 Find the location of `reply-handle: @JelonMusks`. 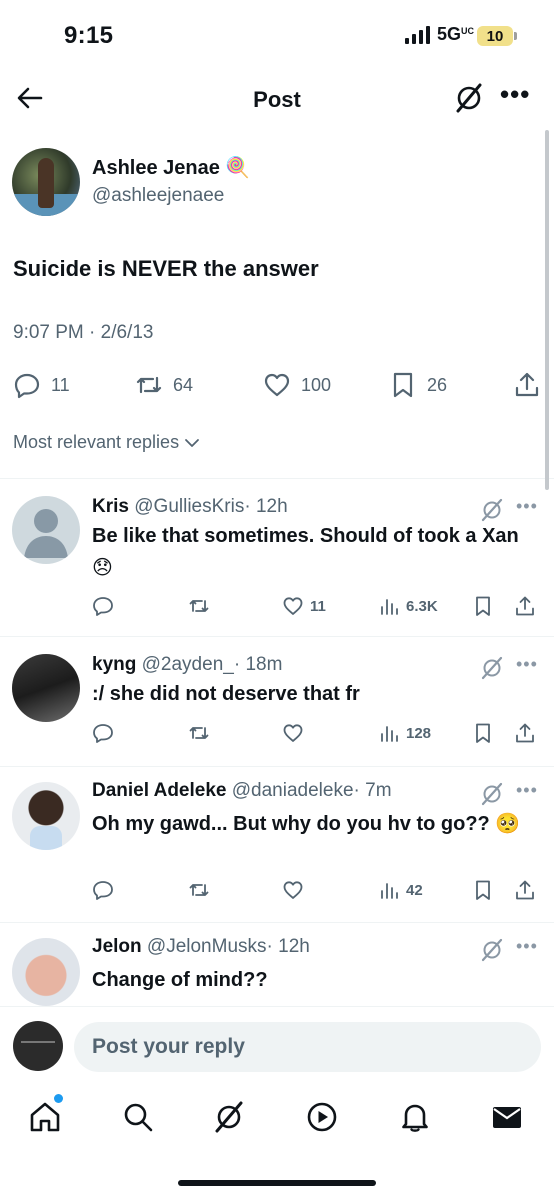

reply-handle: @JelonMusks is located at coordinates (207, 946).